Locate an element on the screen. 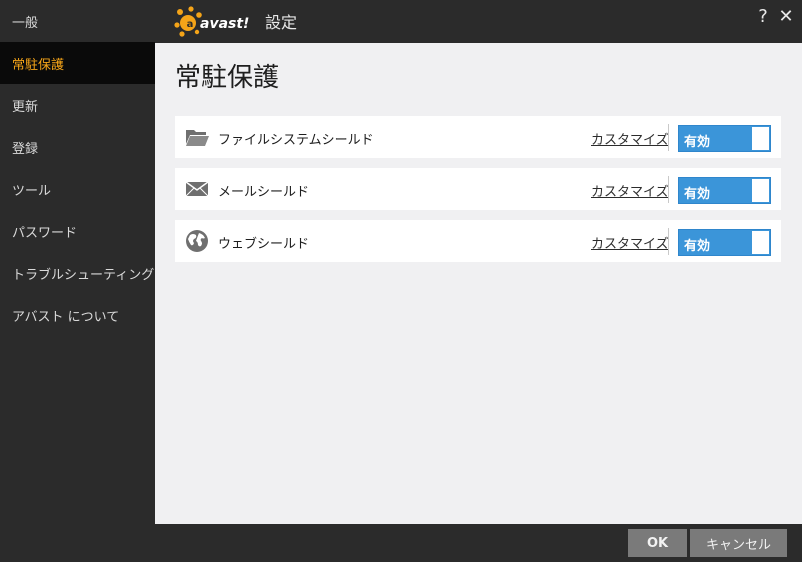 This screenshot has width=802, height=562. ok-button: OK is located at coordinates (657, 543).